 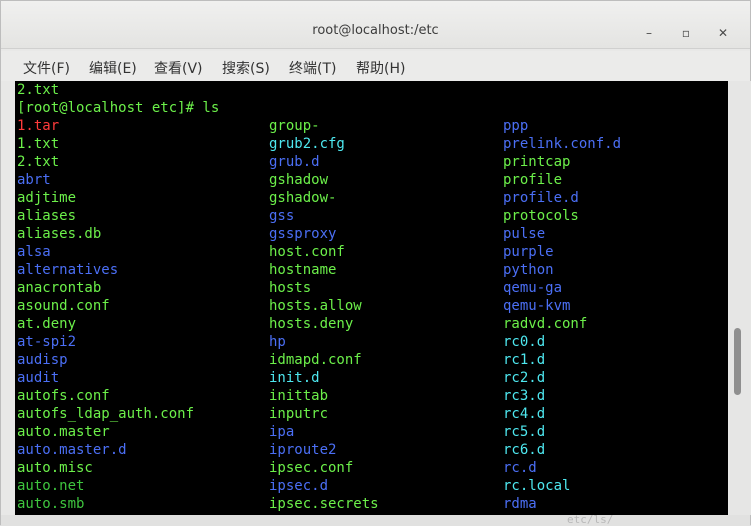 I want to click on ls-entry: rdma, so click(x=520, y=504).